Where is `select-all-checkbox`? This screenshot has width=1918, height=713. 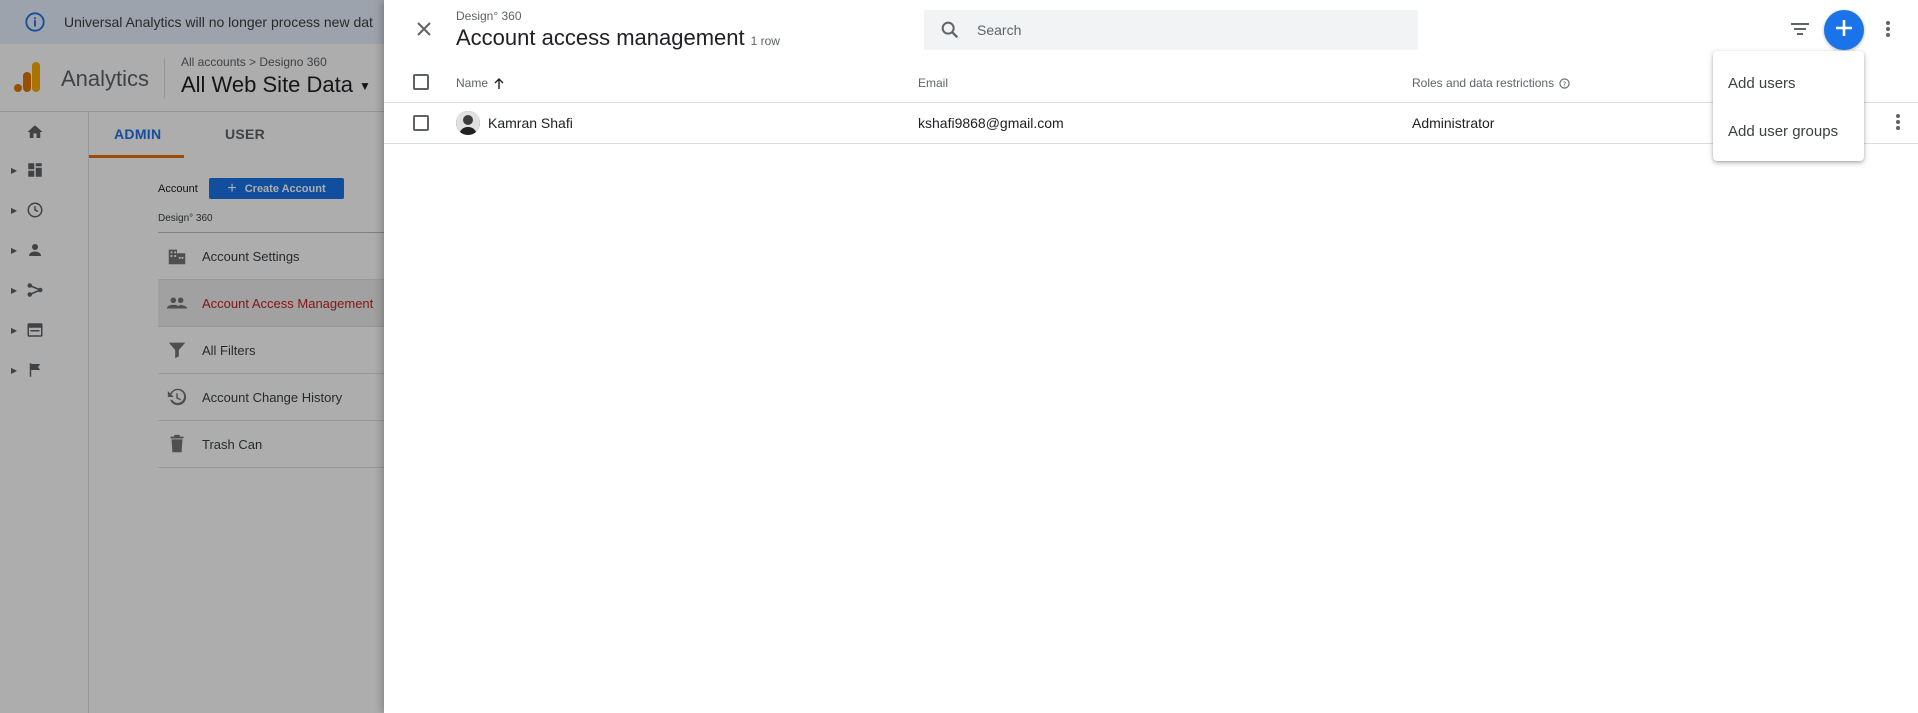
select-all-checkbox is located at coordinates (421, 82).